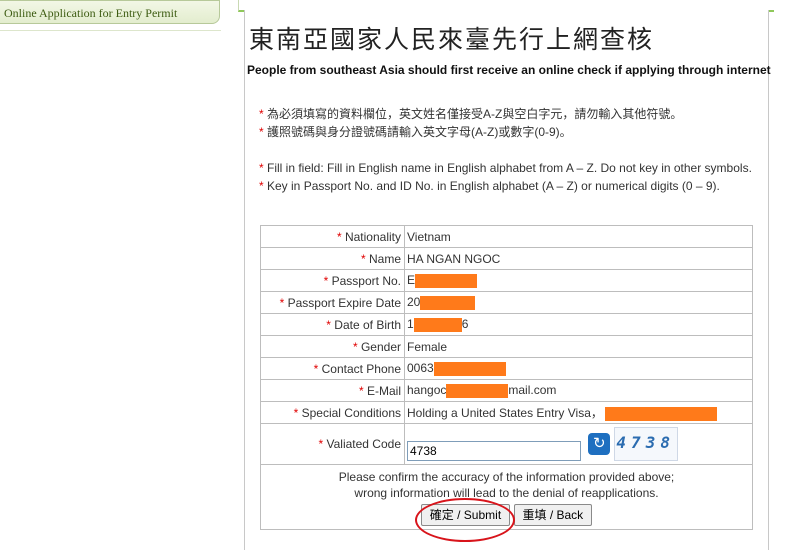 Image resolution: width=800 pixels, height=550 pixels. I want to click on gender-label: * Gender, so click(332, 346).